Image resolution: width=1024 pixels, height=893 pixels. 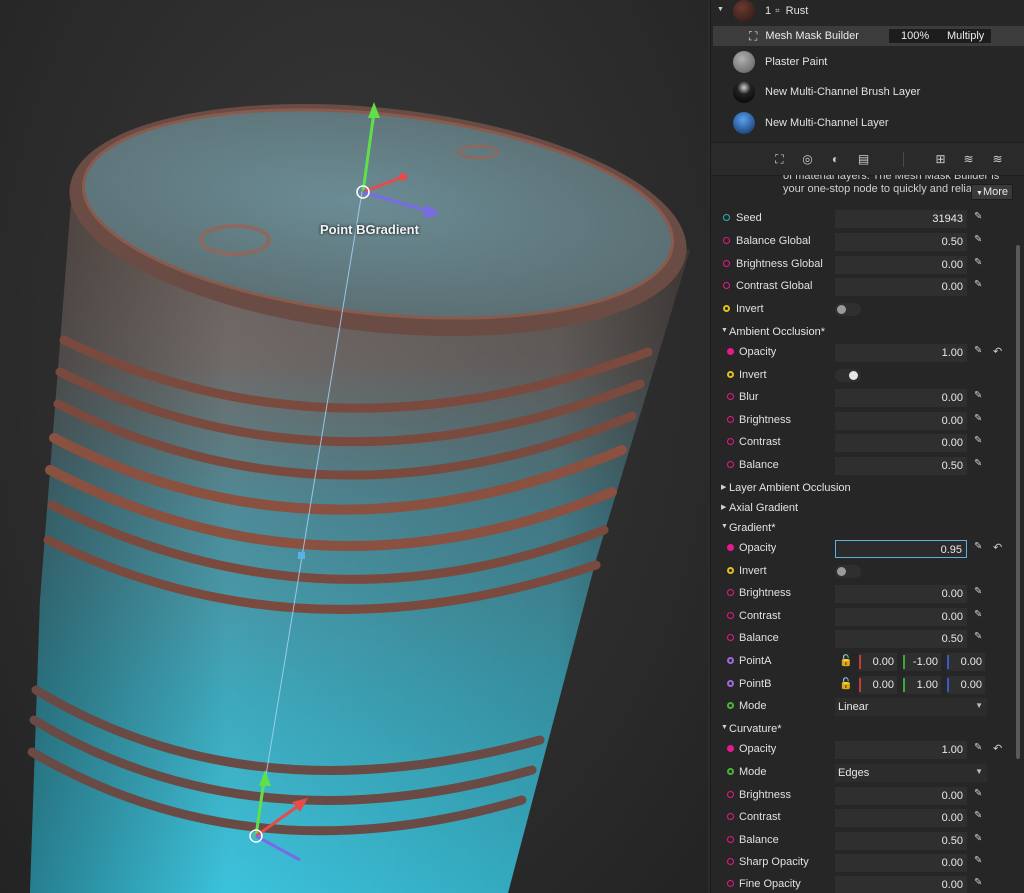 I want to click on section-ambient-occlusion: ▼ Ambient Occlusion*, so click(x=861, y=332).